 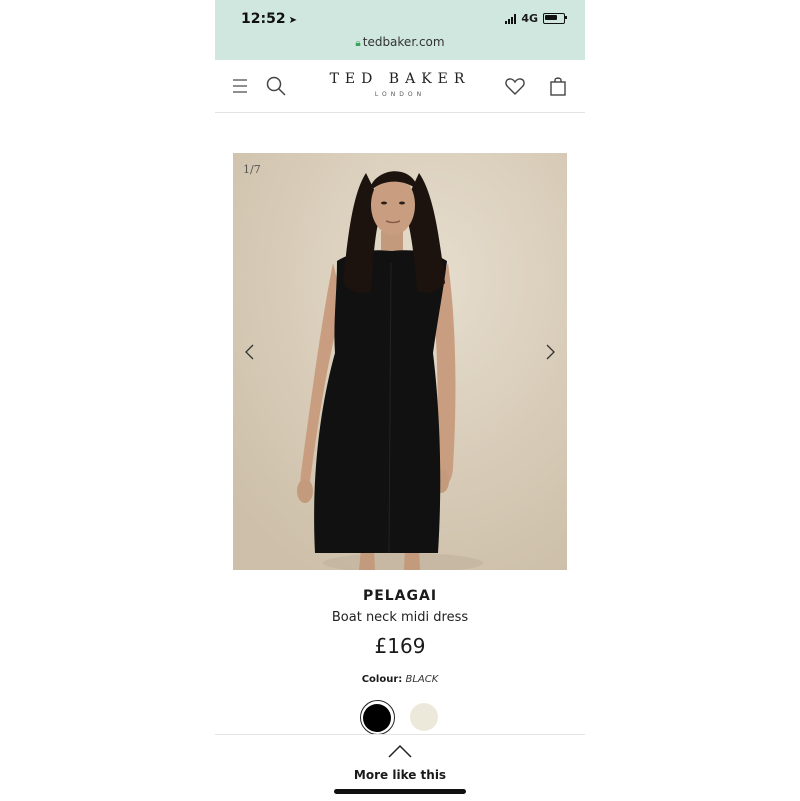 What do you see at coordinates (400, 751) in the screenshot?
I see `chevron-up-icon` at bounding box center [400, 751].